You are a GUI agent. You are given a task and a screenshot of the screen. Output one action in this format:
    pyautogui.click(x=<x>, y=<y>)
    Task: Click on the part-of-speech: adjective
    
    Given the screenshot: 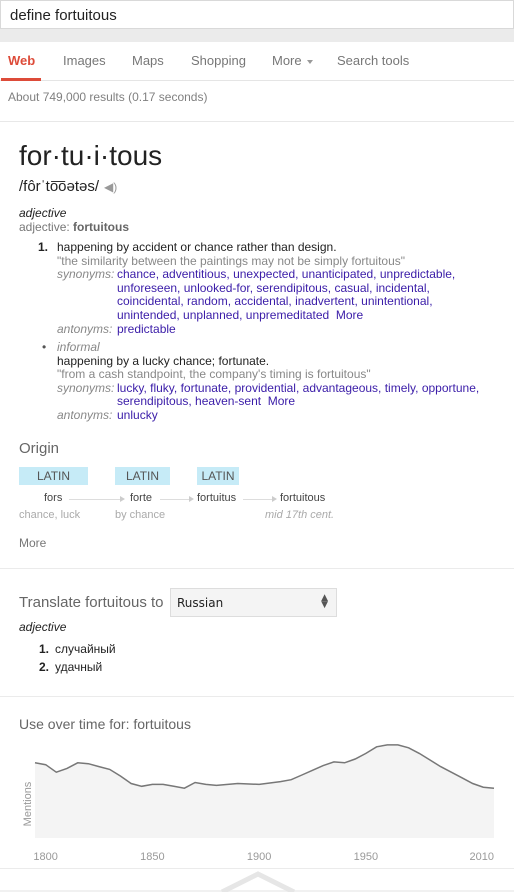 What is the action you would take?
    pyautogui.click(x=43, y=213)
    